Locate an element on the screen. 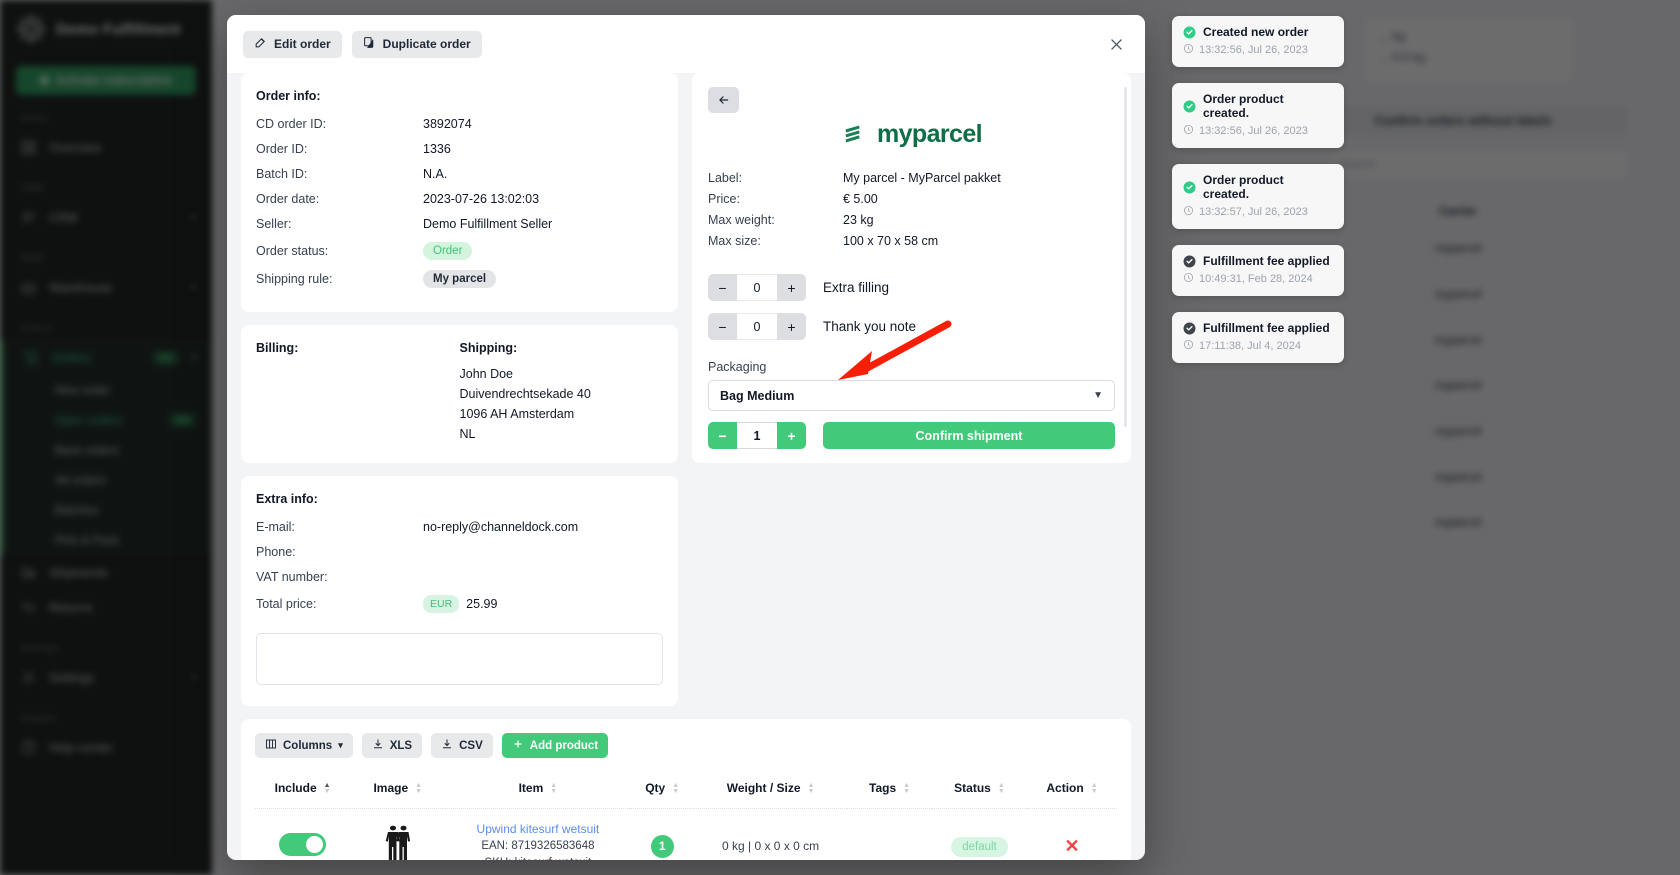  quantity-decrement-button: − is located at coordinates (722, 435).